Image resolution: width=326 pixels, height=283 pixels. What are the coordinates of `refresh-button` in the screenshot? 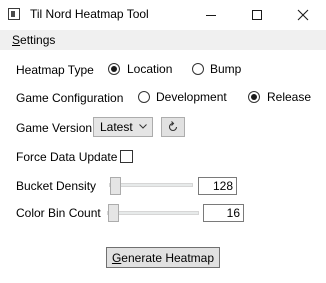 It's located at (173, 127).